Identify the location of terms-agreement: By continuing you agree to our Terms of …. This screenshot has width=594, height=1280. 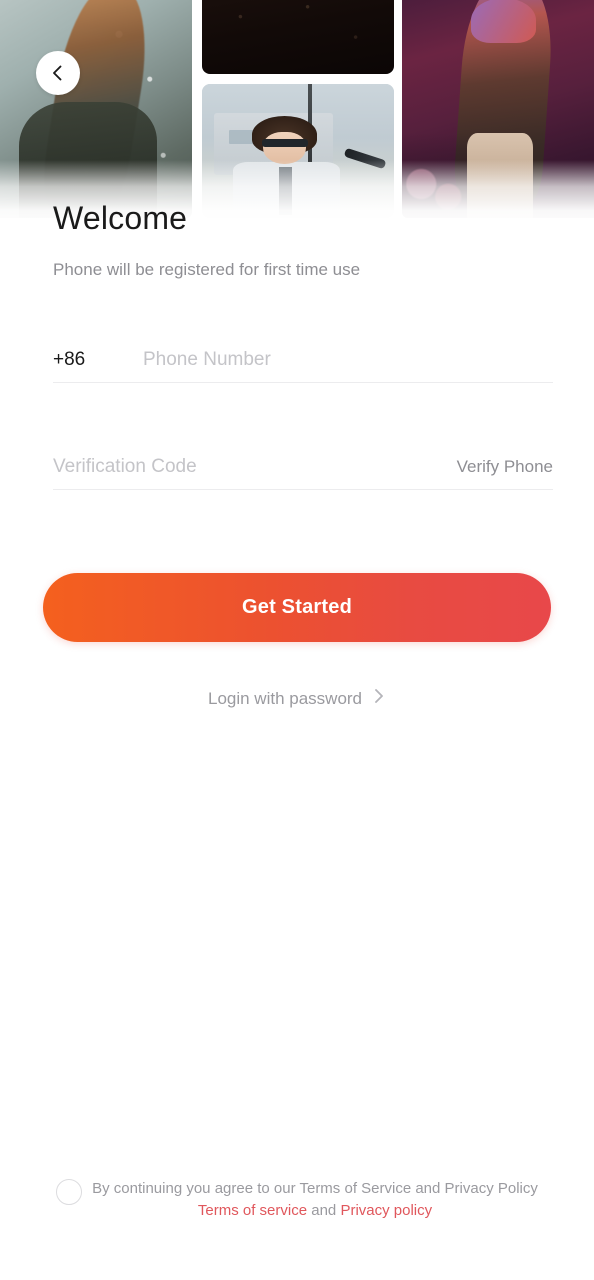
(297, 1200).